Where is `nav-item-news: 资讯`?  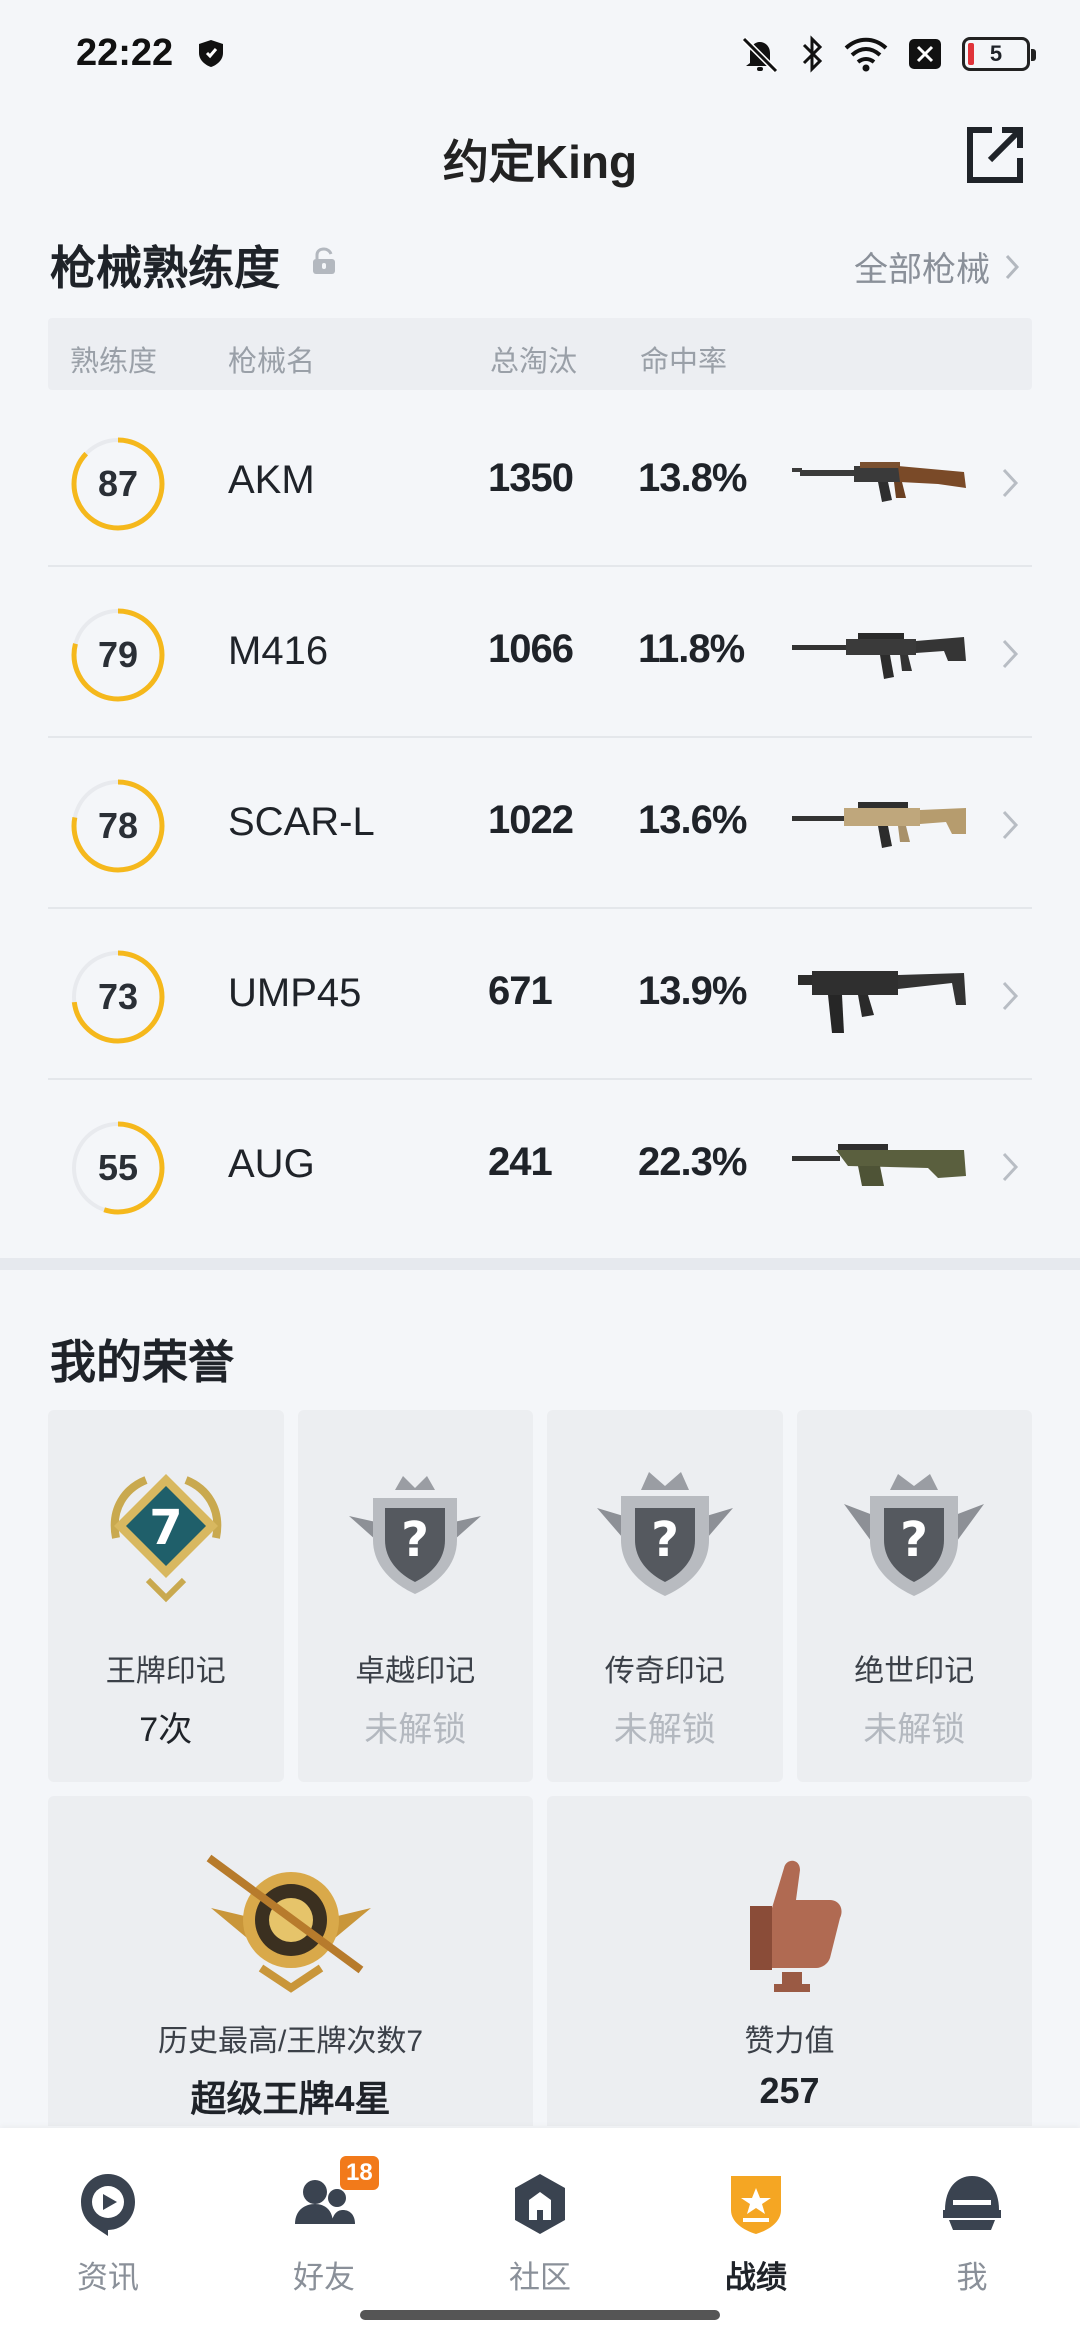 nav-item-news: 资讯 is located at coordinates (108, 2223).